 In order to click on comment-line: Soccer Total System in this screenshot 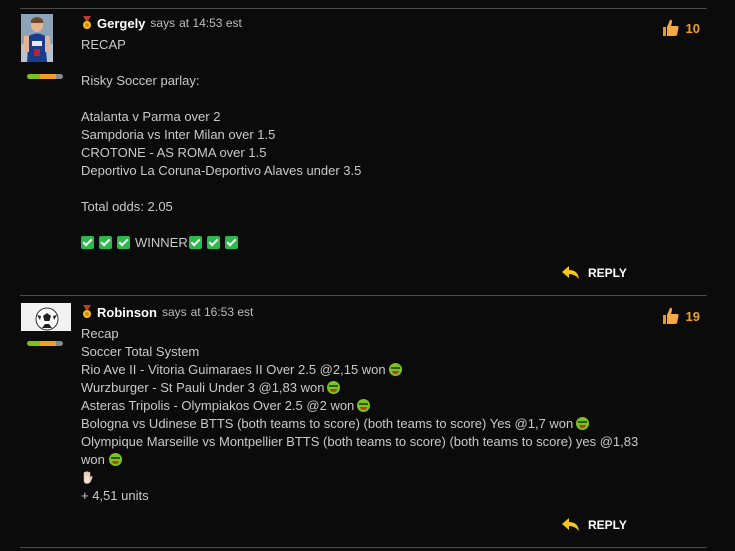, I will do `click(140, 351)`.